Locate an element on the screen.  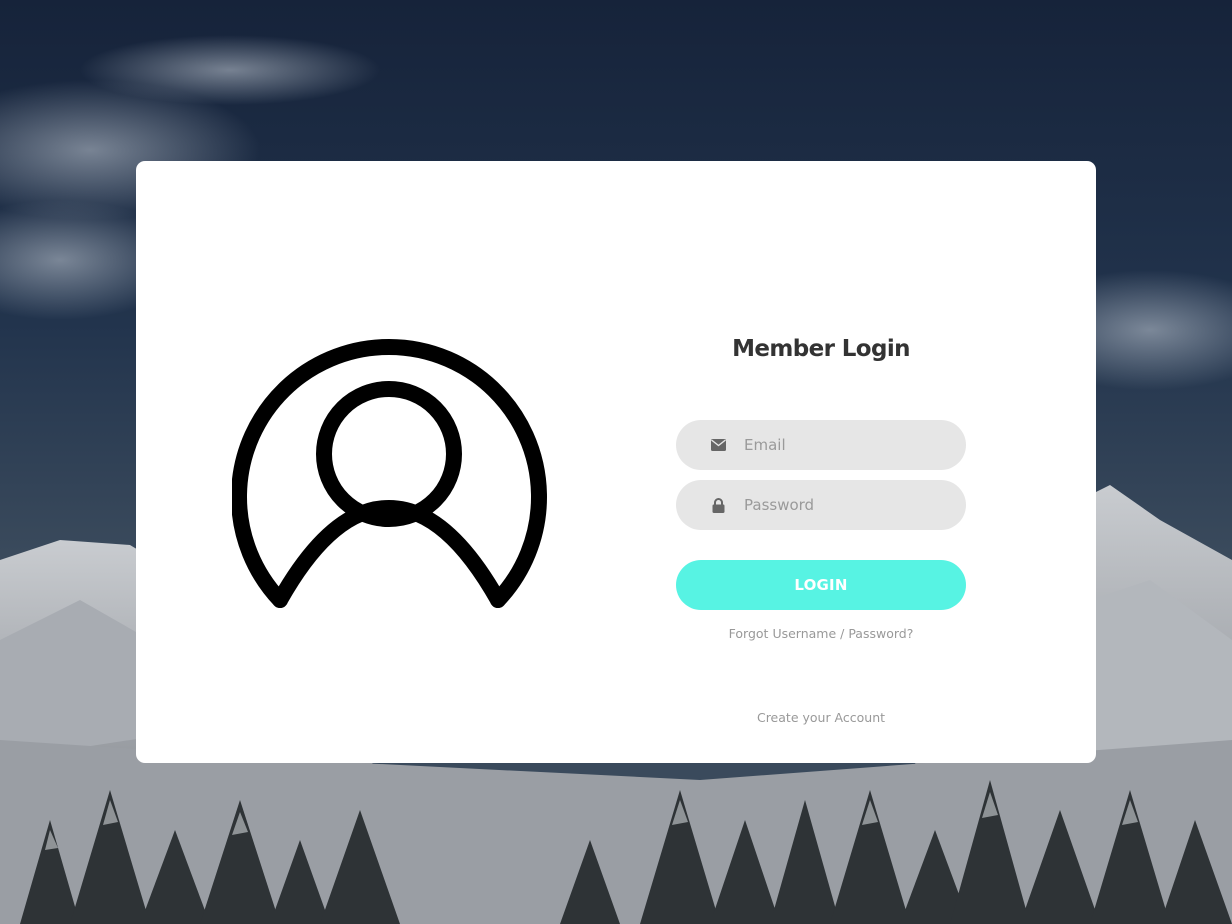
create-account-link: Create your Account is located at coordinates (821, 717).